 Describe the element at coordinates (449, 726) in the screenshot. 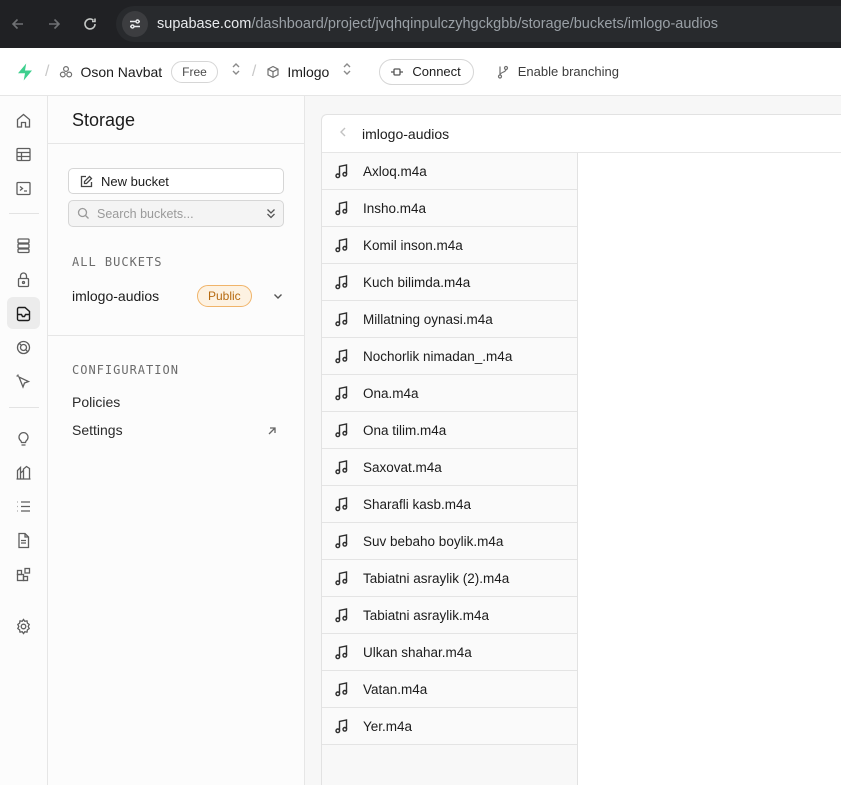

I see `file-row: Yer.m4a` at that location.